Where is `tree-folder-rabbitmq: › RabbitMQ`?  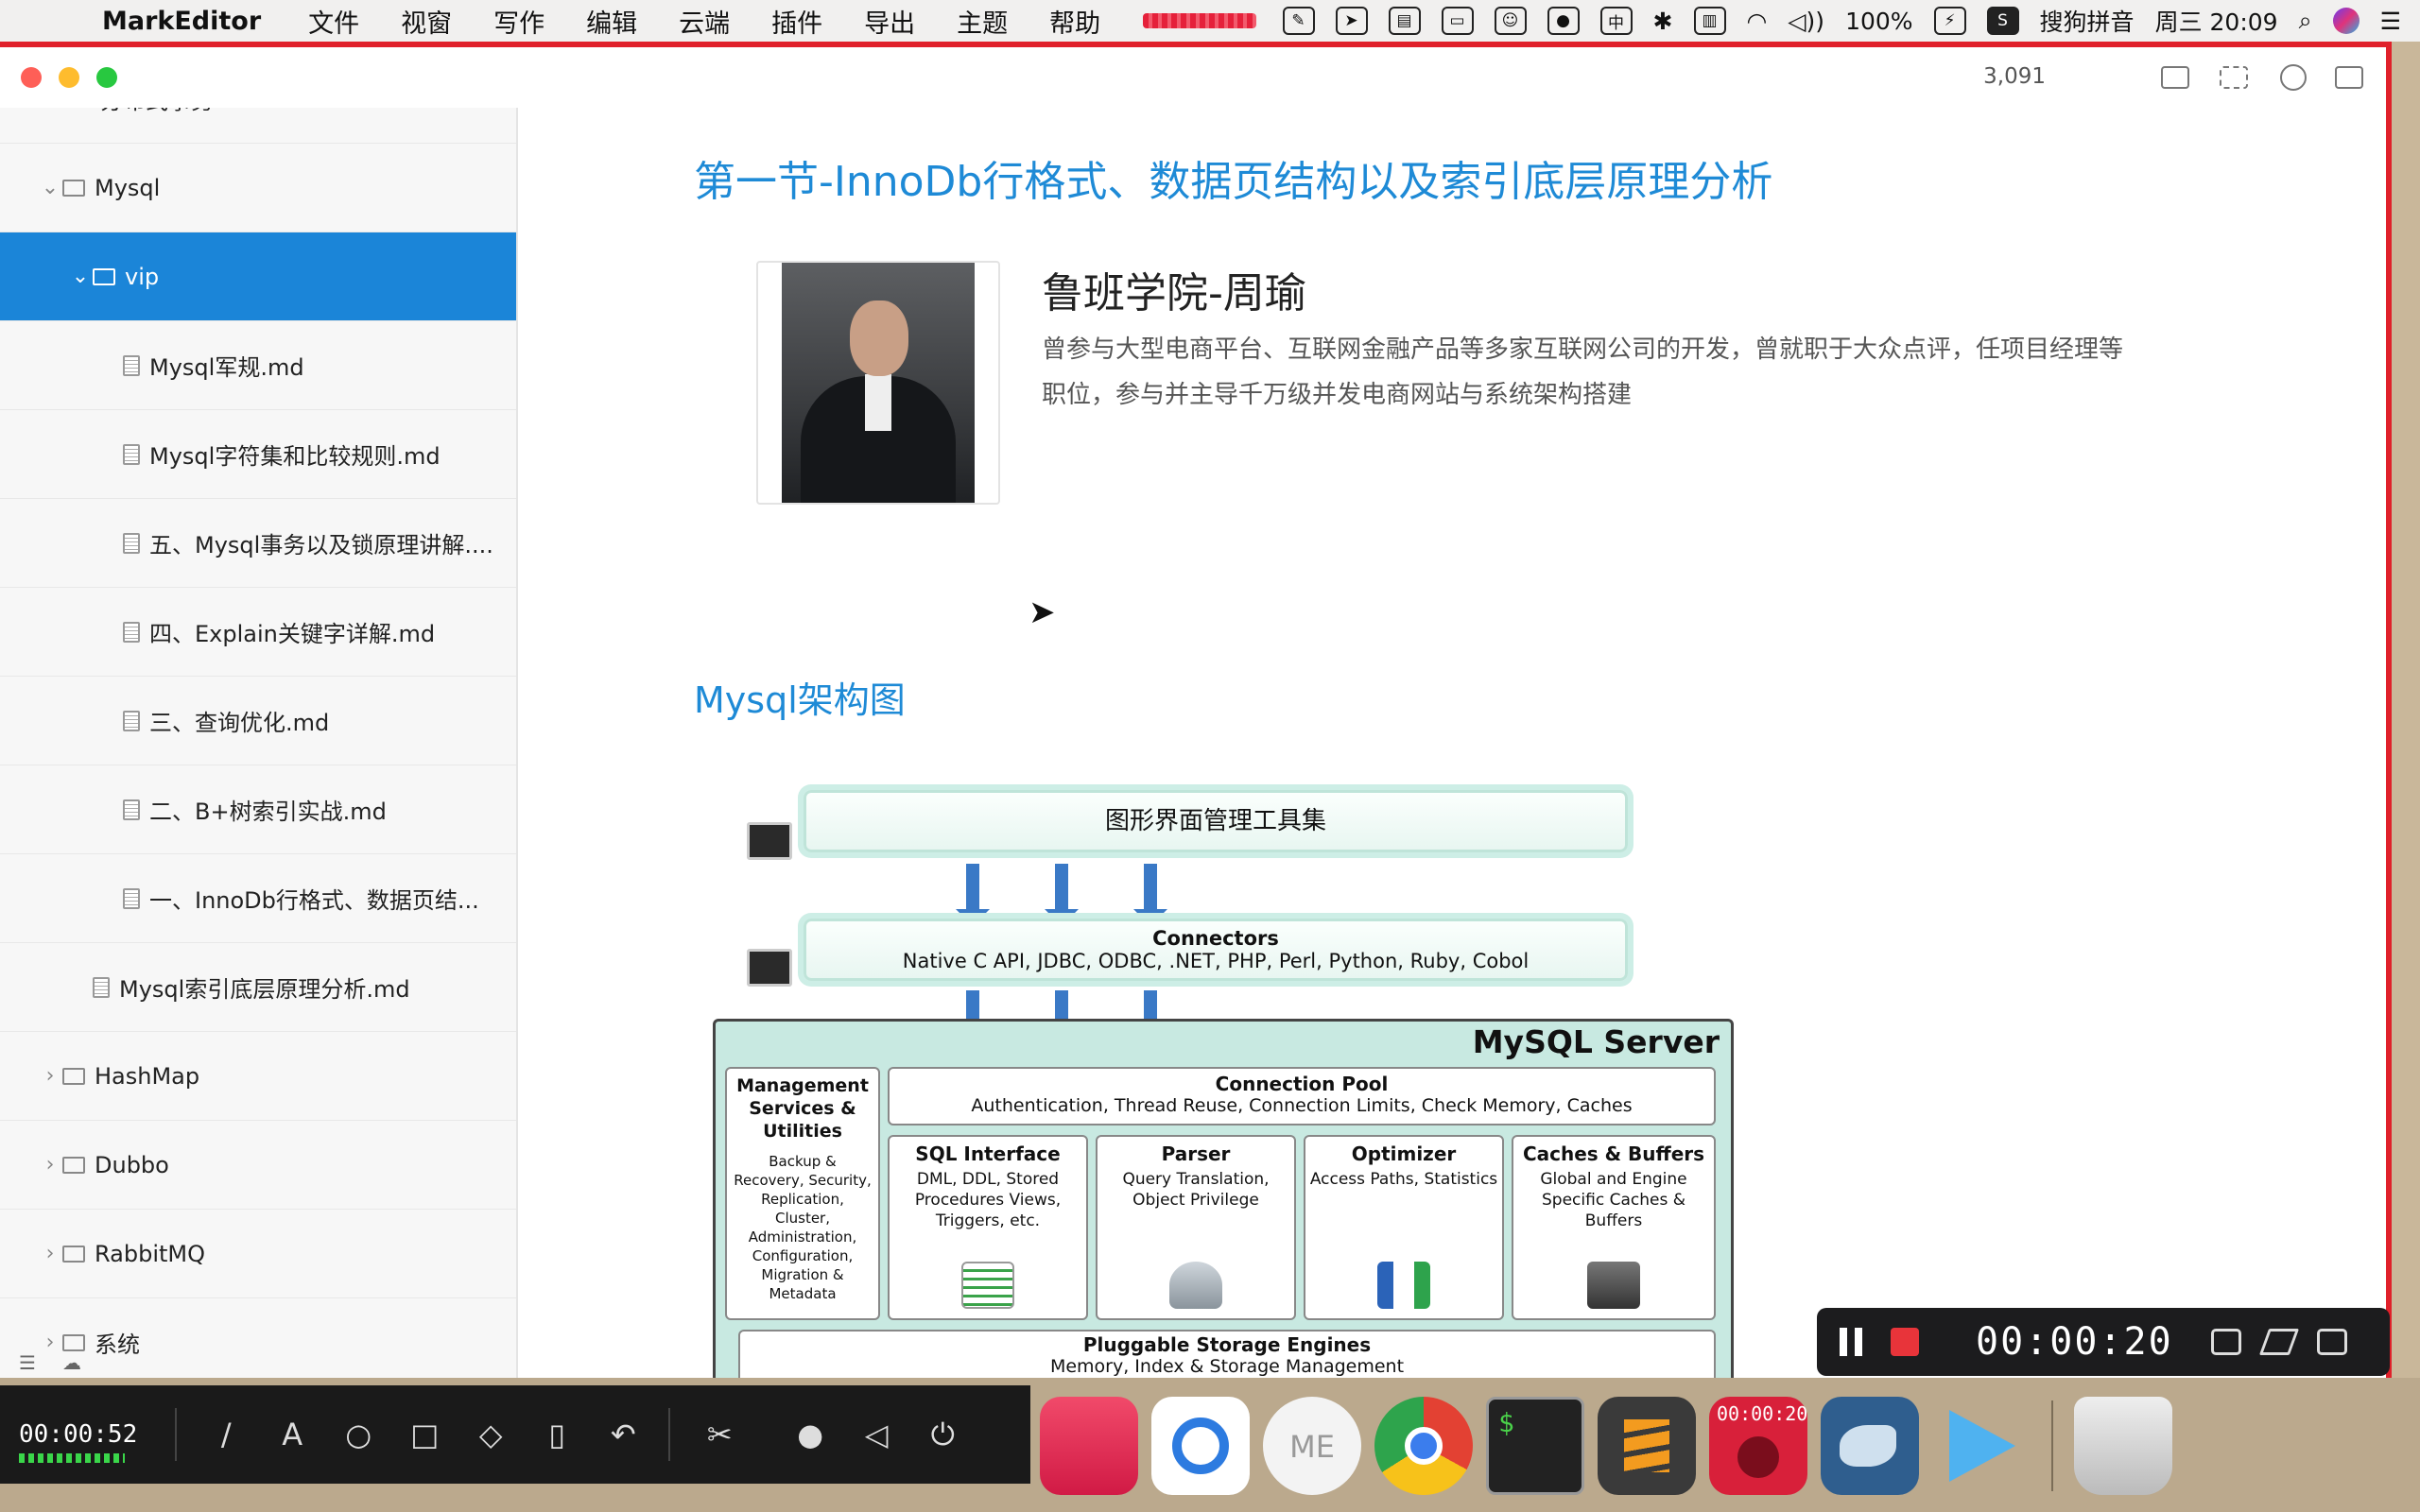
tree-folder-rabbitmq: › RabbitMQ is located at coordinates (258, 1254).